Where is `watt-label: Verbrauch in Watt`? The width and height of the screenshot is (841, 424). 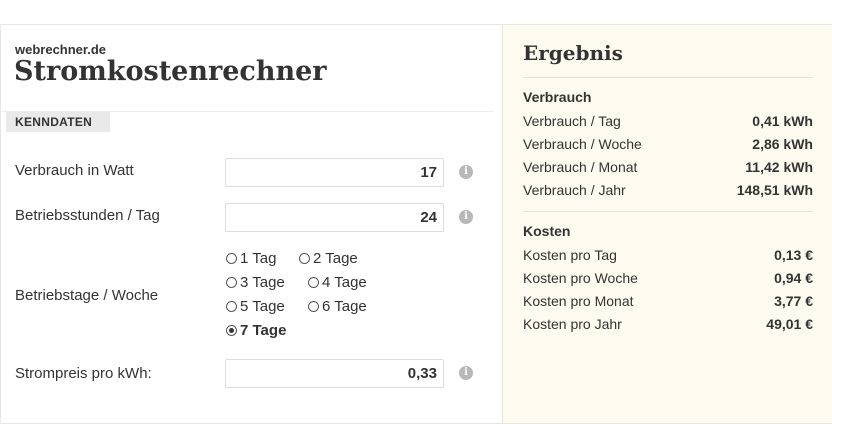 watt-label: Verbrauch in Watt is located at coordinates (74, 170).